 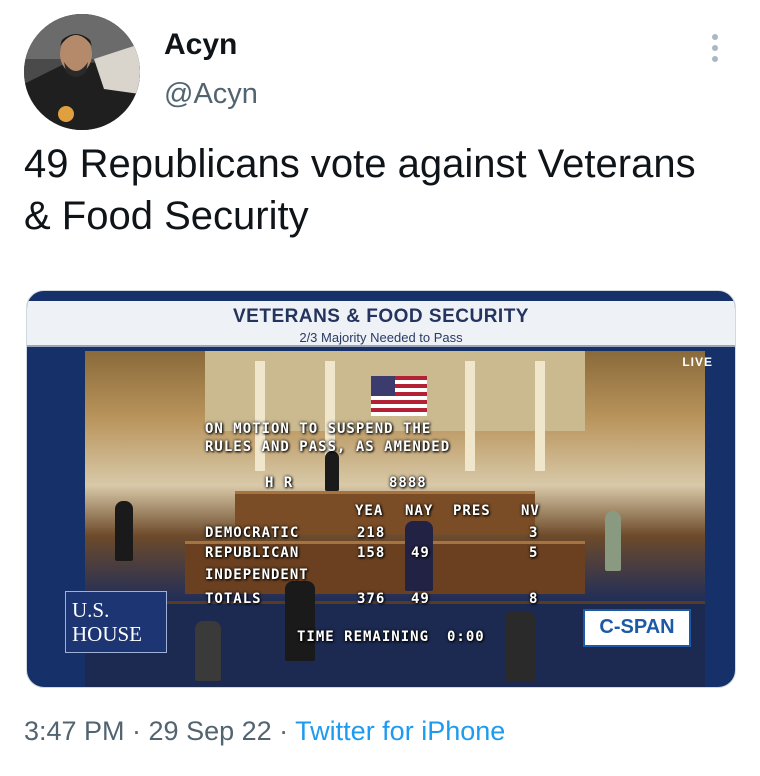 I want to click on author-handle: @Acyn, so click(x=211, y=94).